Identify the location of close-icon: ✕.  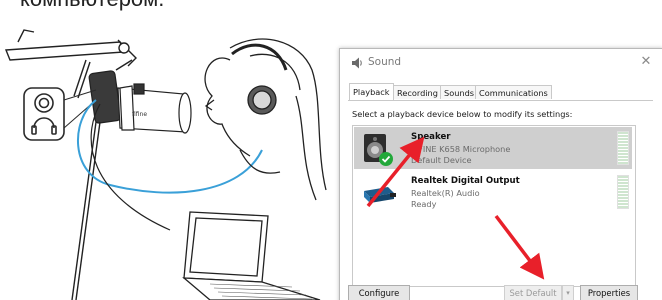
(646, 62).